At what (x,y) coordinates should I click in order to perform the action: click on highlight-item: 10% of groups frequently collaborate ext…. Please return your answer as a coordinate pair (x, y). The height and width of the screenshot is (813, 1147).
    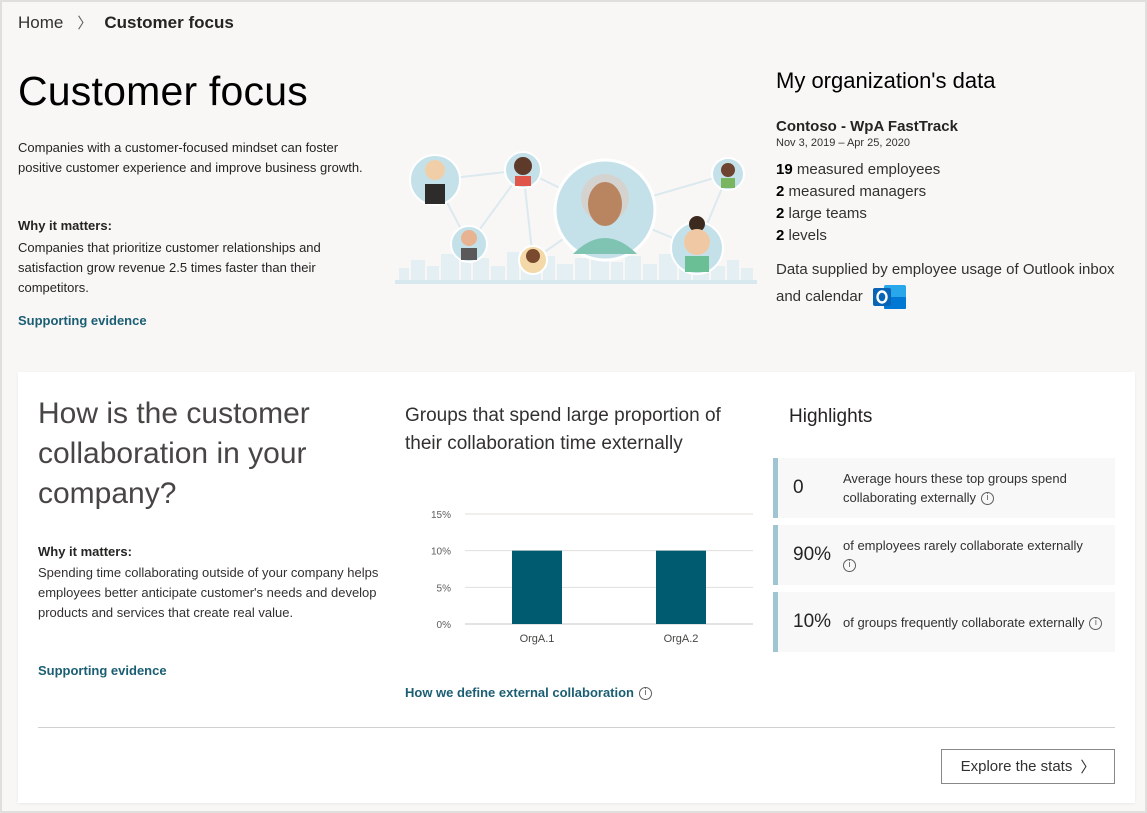
    Looking at the image, I should click on (944, 622).